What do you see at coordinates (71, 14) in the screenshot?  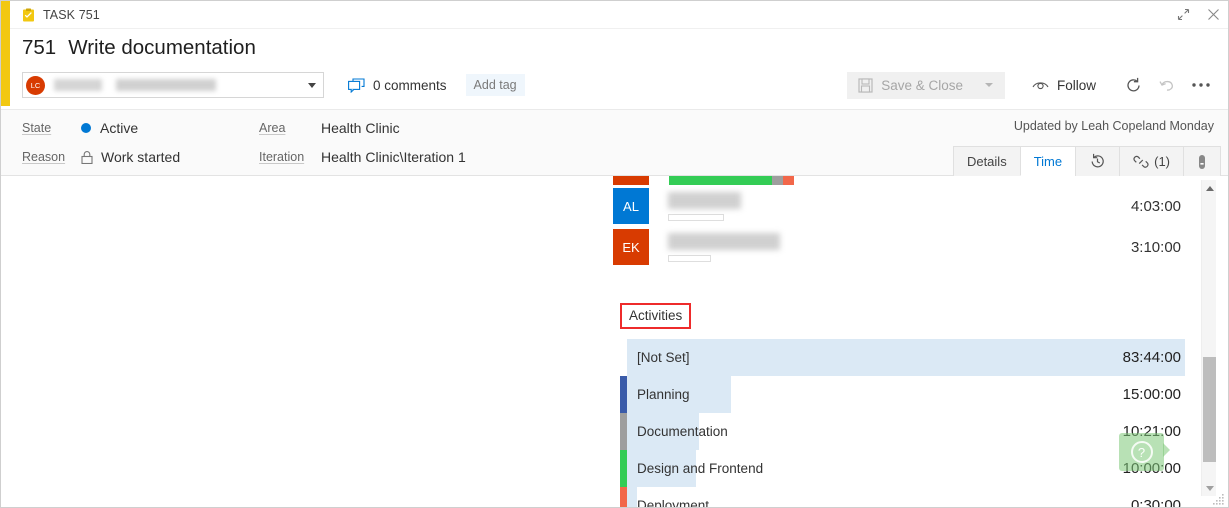 I see `window-title: TASK 751` at bounding box center [71, 14].